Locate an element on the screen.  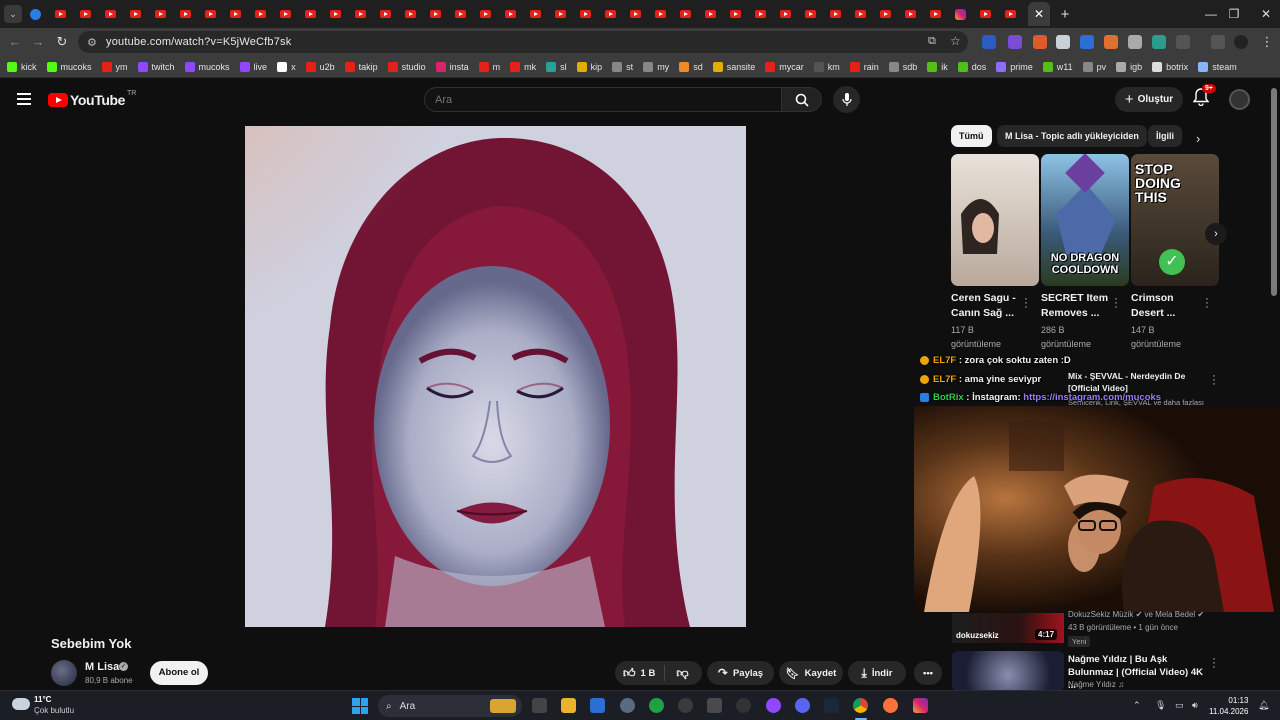
profile-avatar is located at coordinates (1241, 42).